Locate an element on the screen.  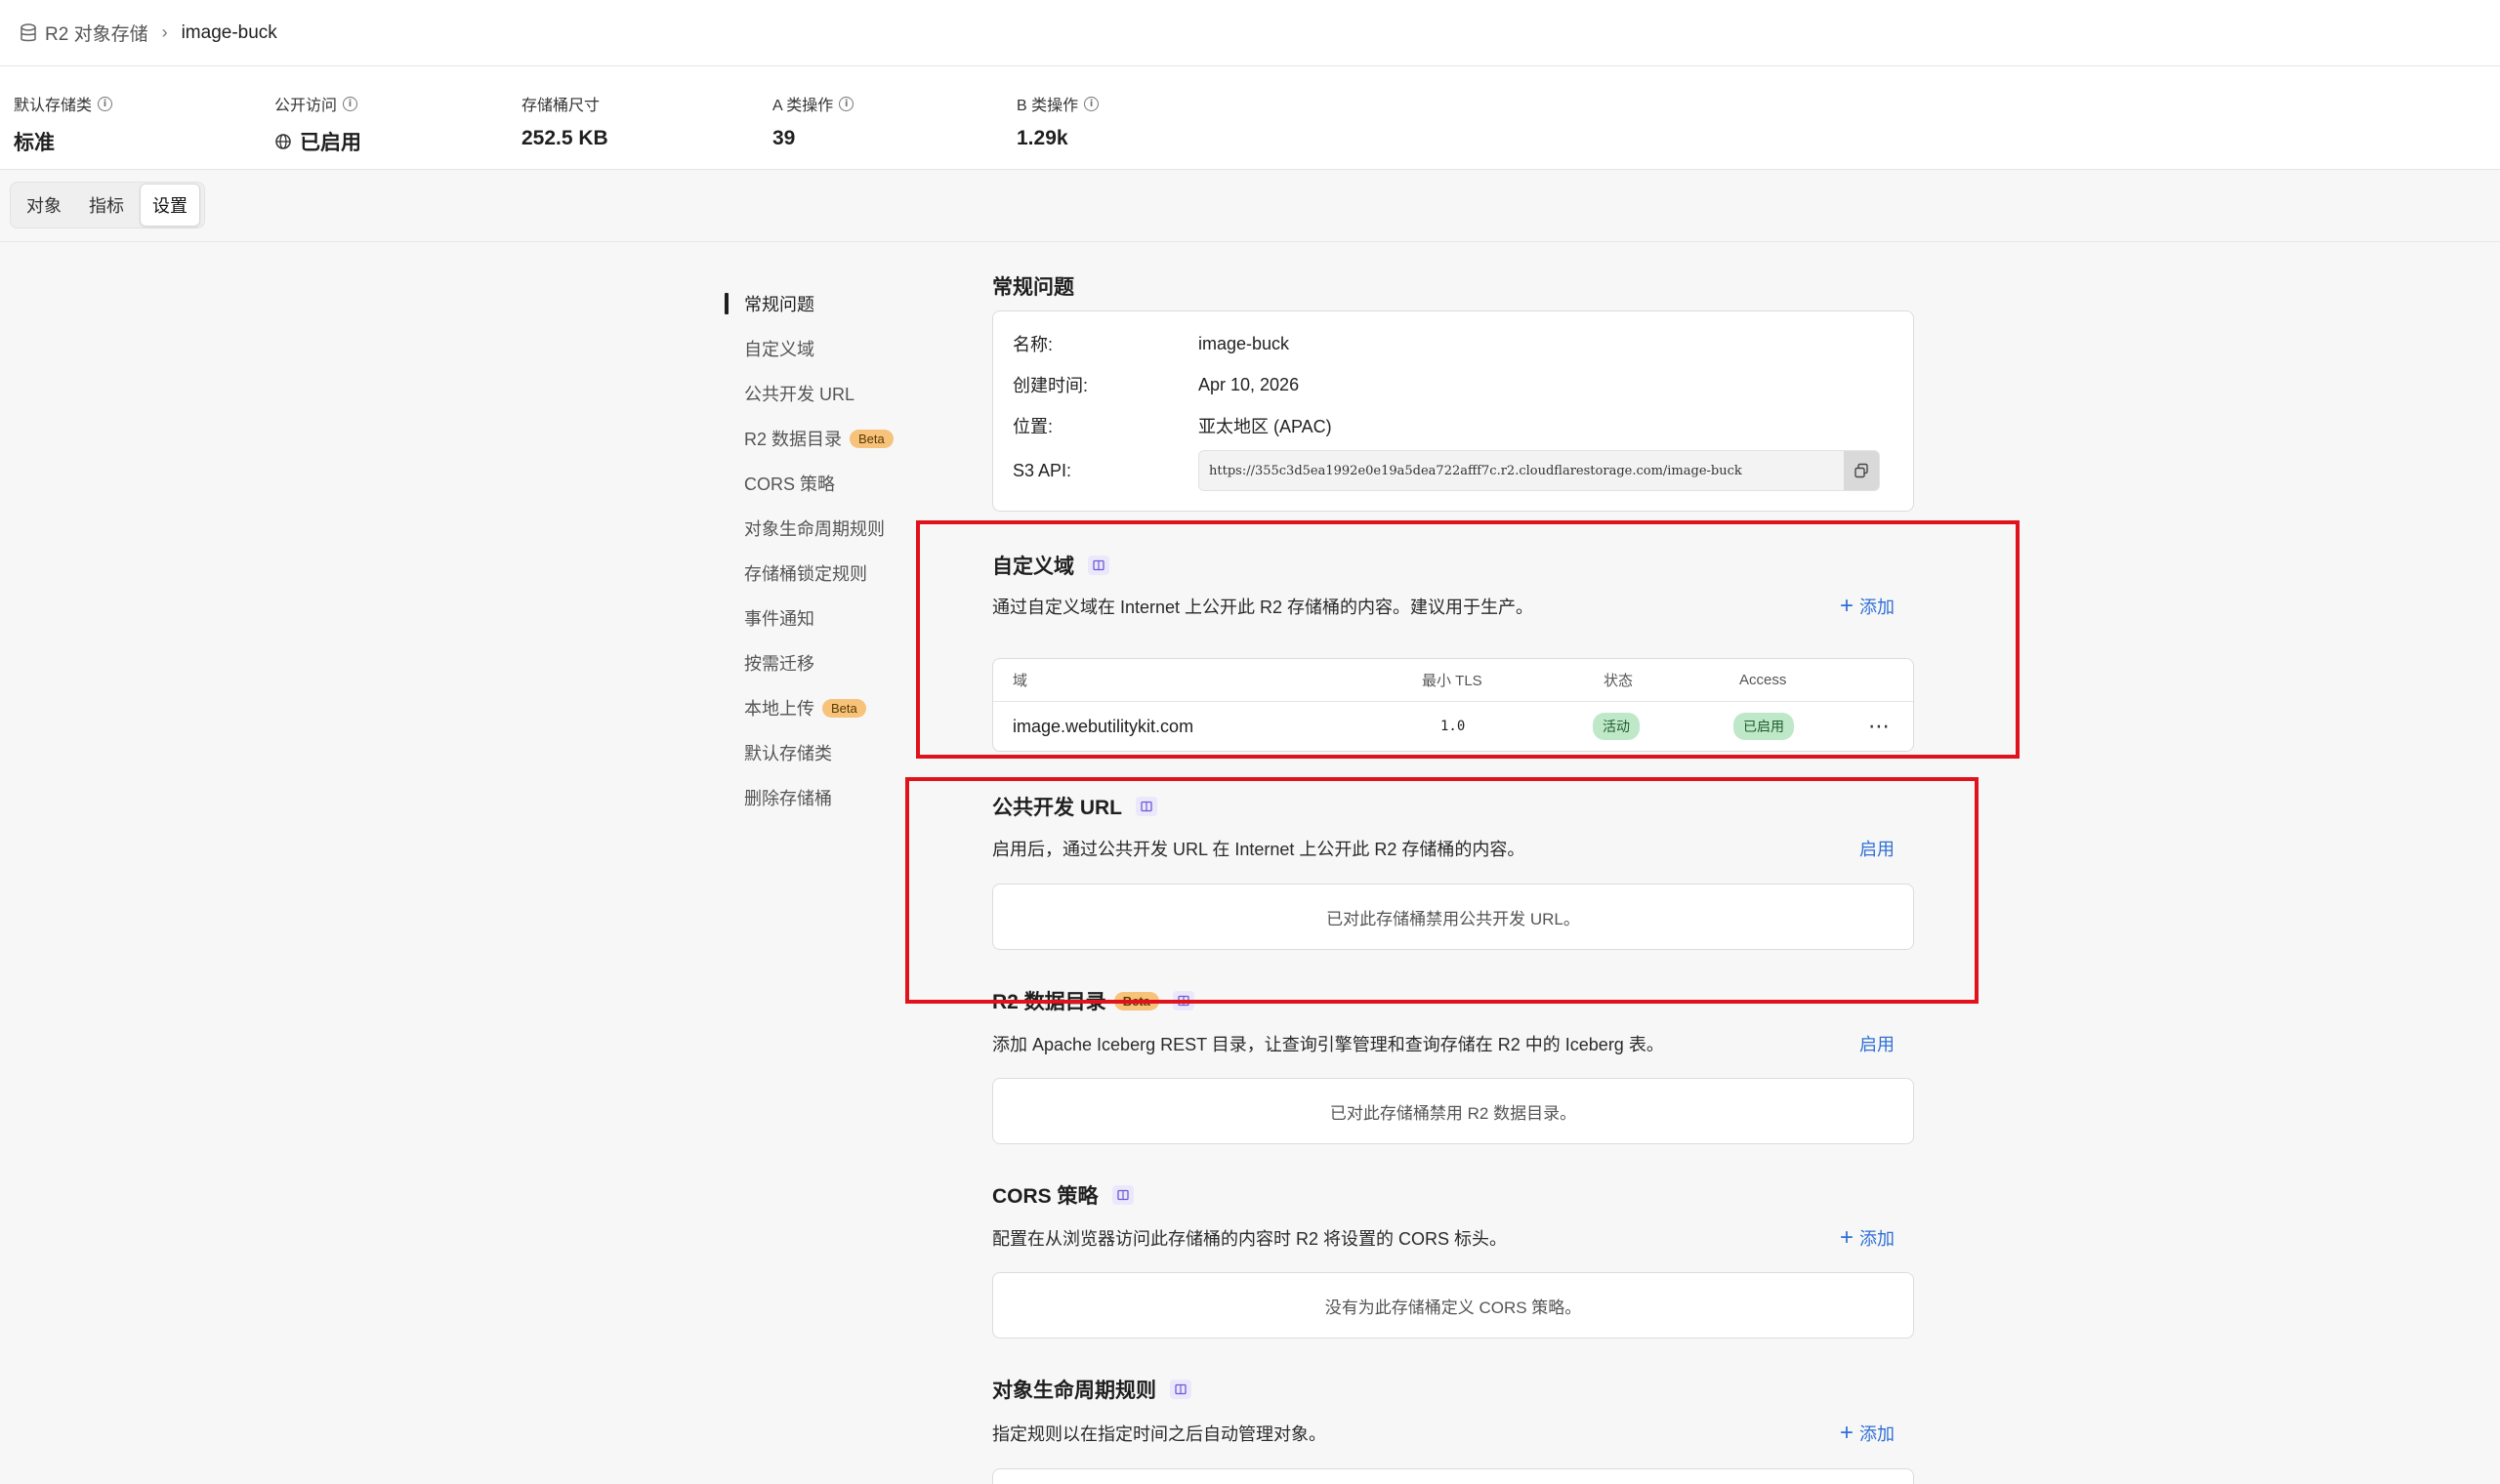
copy-icon is located at coordinates (1861, 471).